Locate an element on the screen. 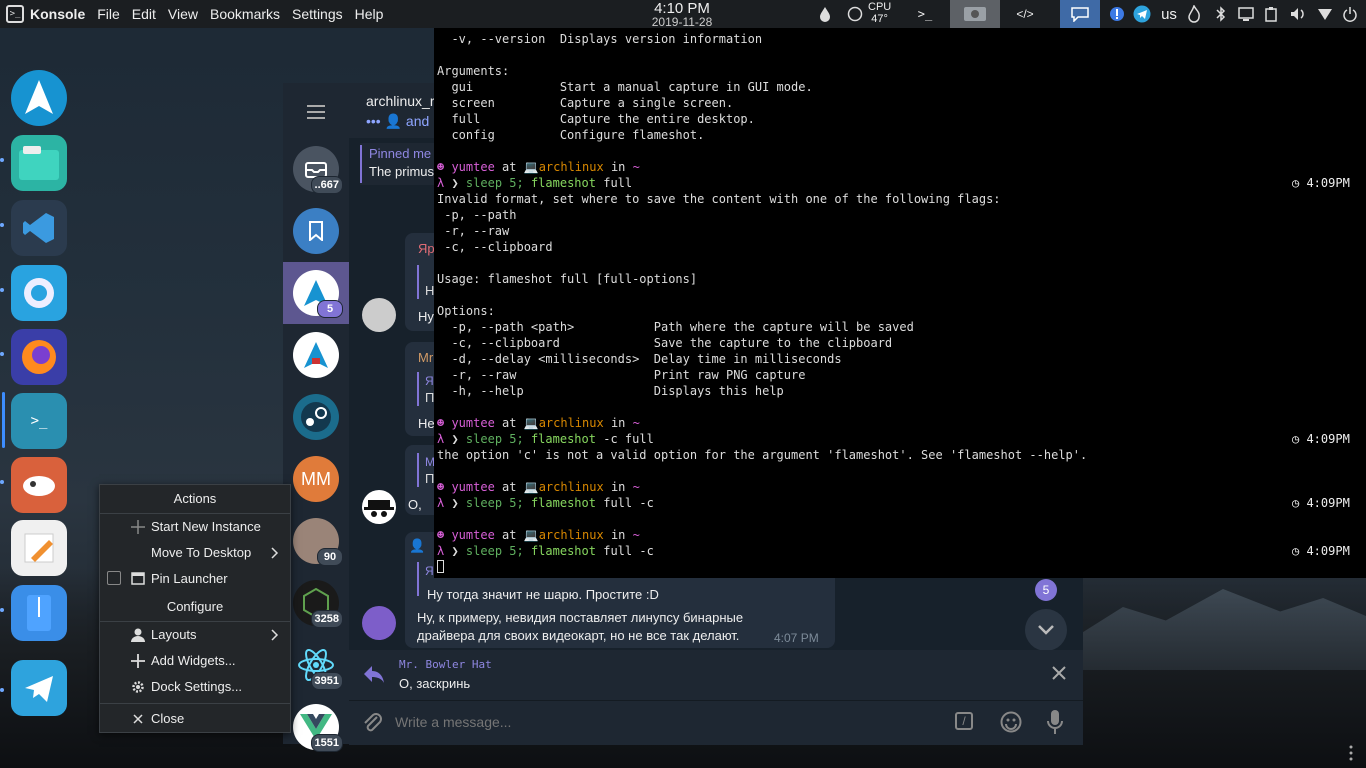  chat-vue: 1551 is located at coordinates (318, 728).